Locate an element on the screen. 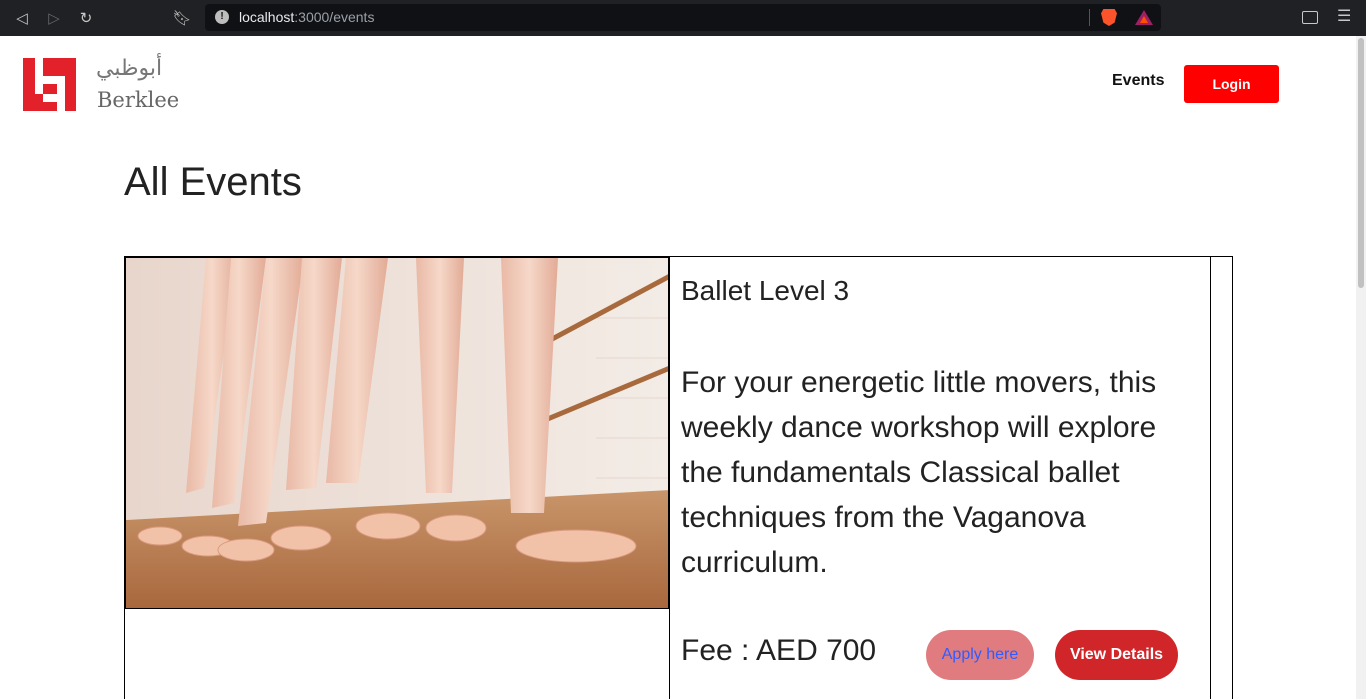 This screenshot has height=699, width=1366. reload-icon: ↻ is located at coordinates (86, 18).